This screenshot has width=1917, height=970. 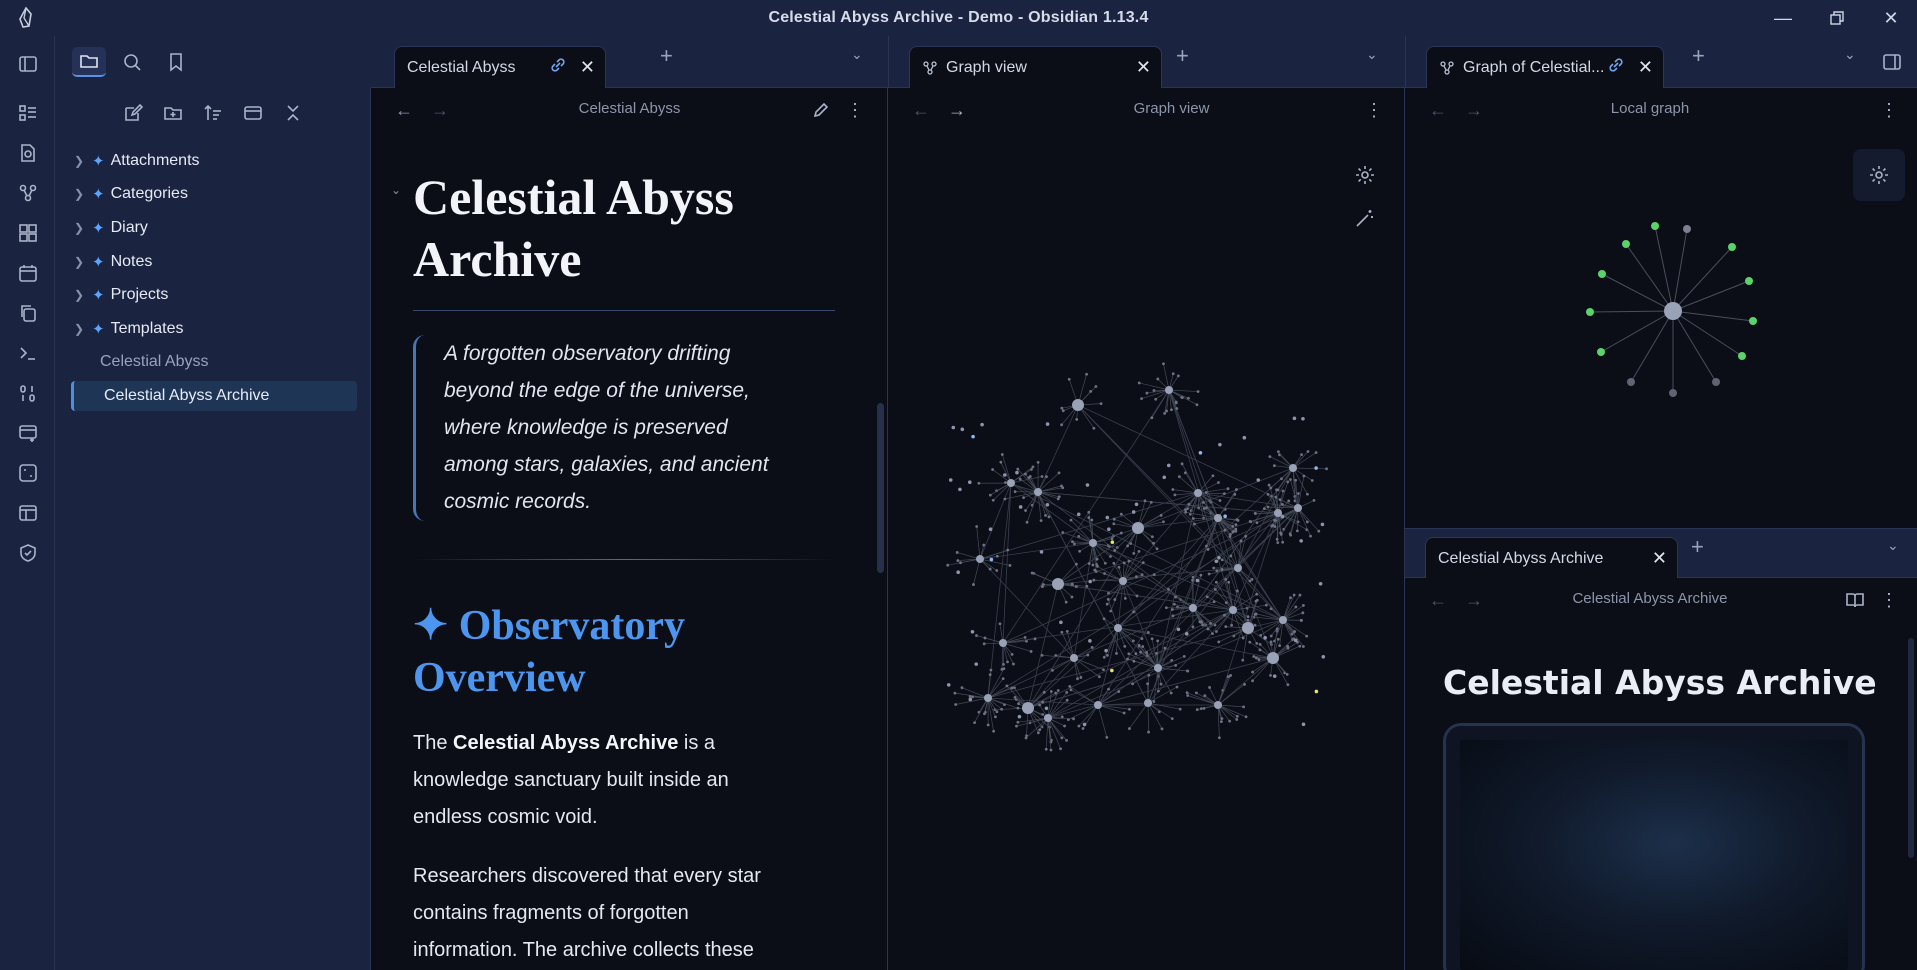 I want to click on dashboard-icon, so click(x=28, y=113).